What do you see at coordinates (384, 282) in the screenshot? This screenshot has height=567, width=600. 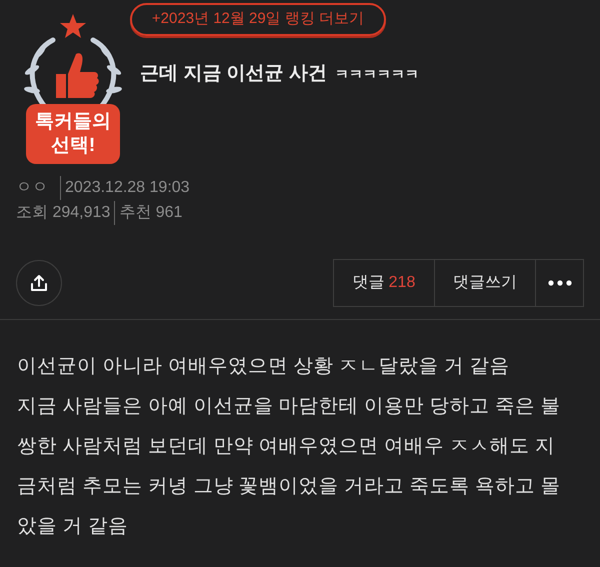 I see `comments-button: 댓글 218` at bounding box center [384, 282].